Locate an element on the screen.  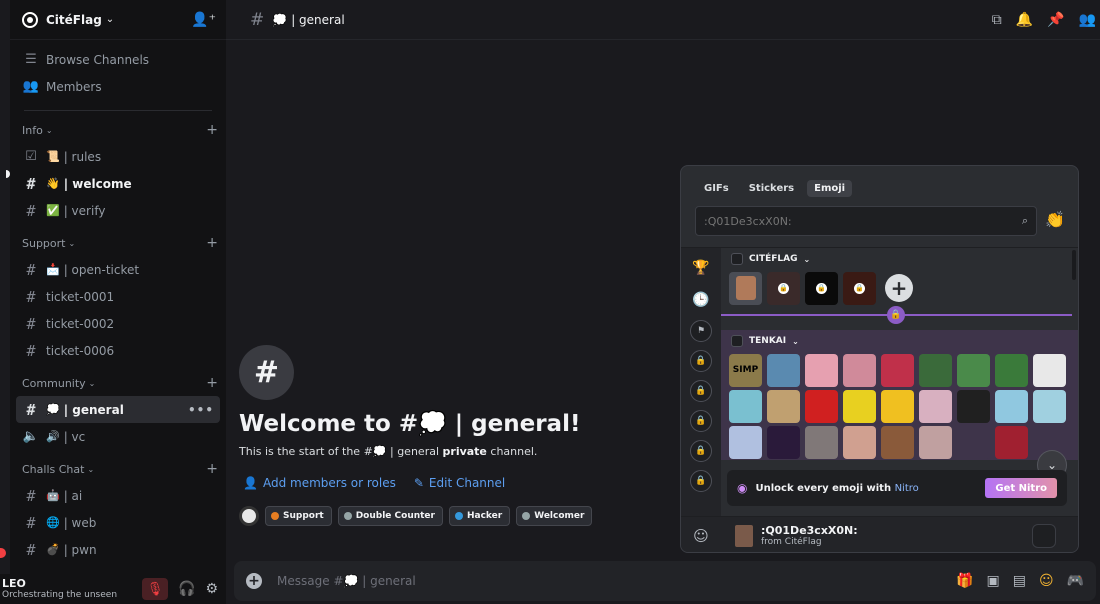
tab-gifs: GIFs is located at coordinates (716, 188).